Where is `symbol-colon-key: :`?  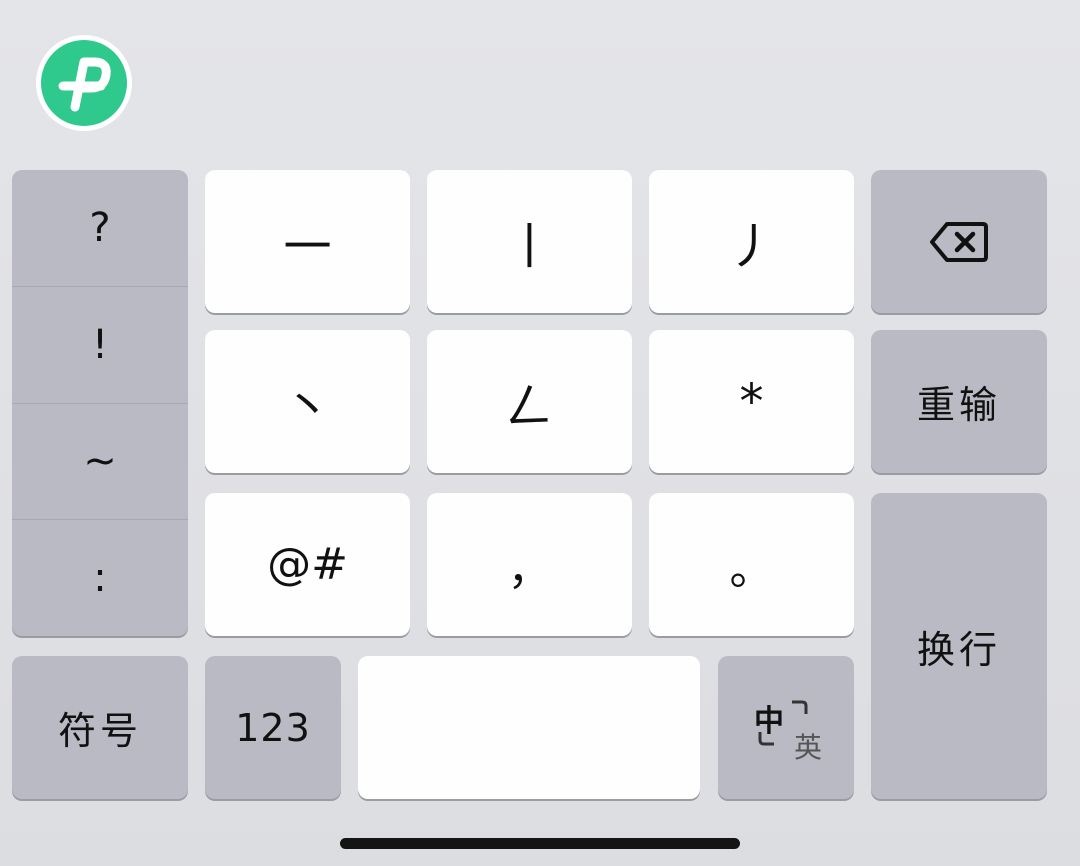 symbol-colon-key: : is located at coordinates (100, 578).